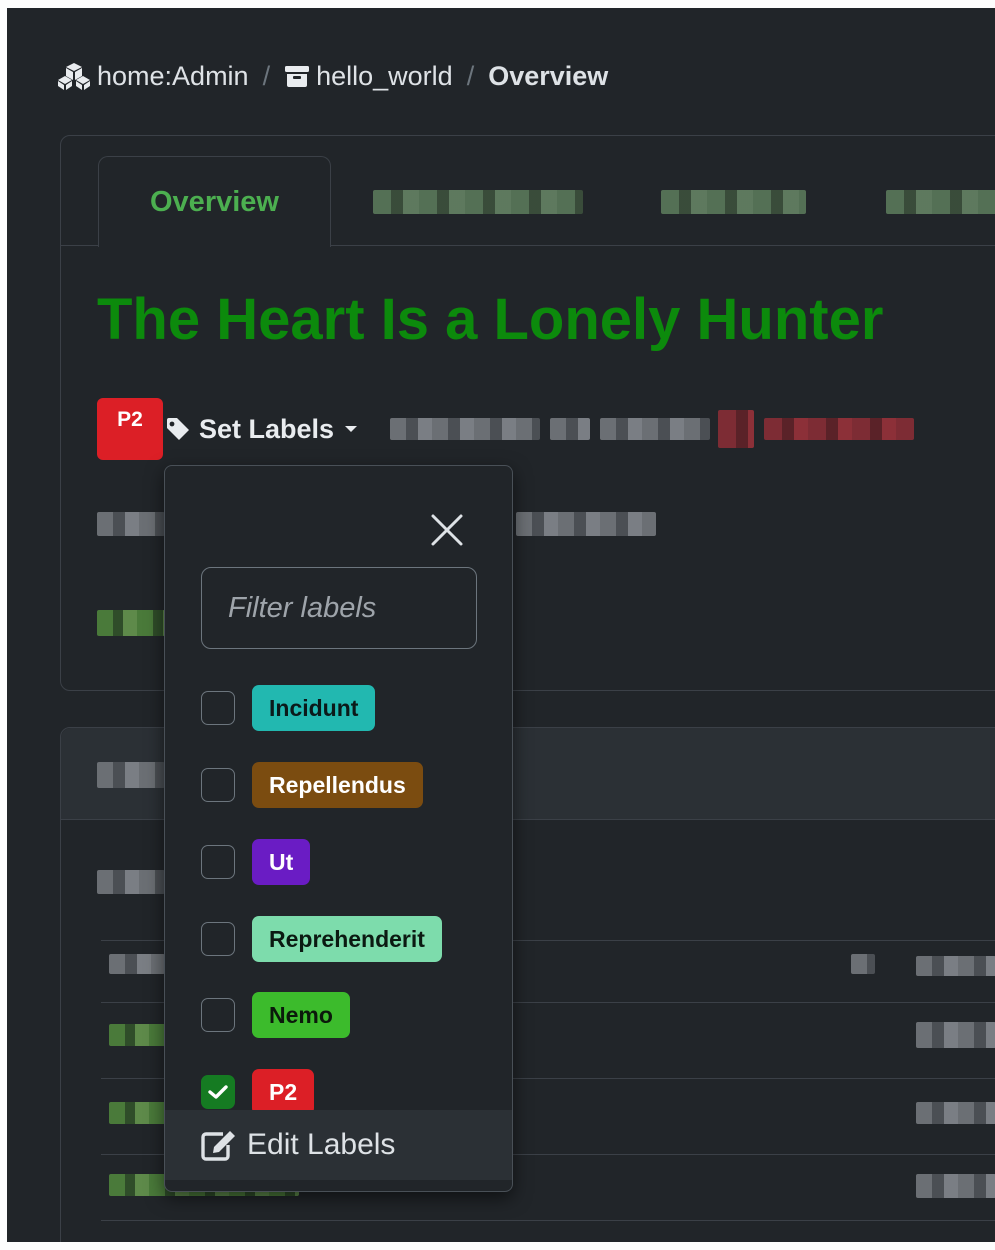  What do you see at coordinates (267, 428) in the screenshot?
I see `set-labels-label: Set Labels` at bounding box center [267, 428].